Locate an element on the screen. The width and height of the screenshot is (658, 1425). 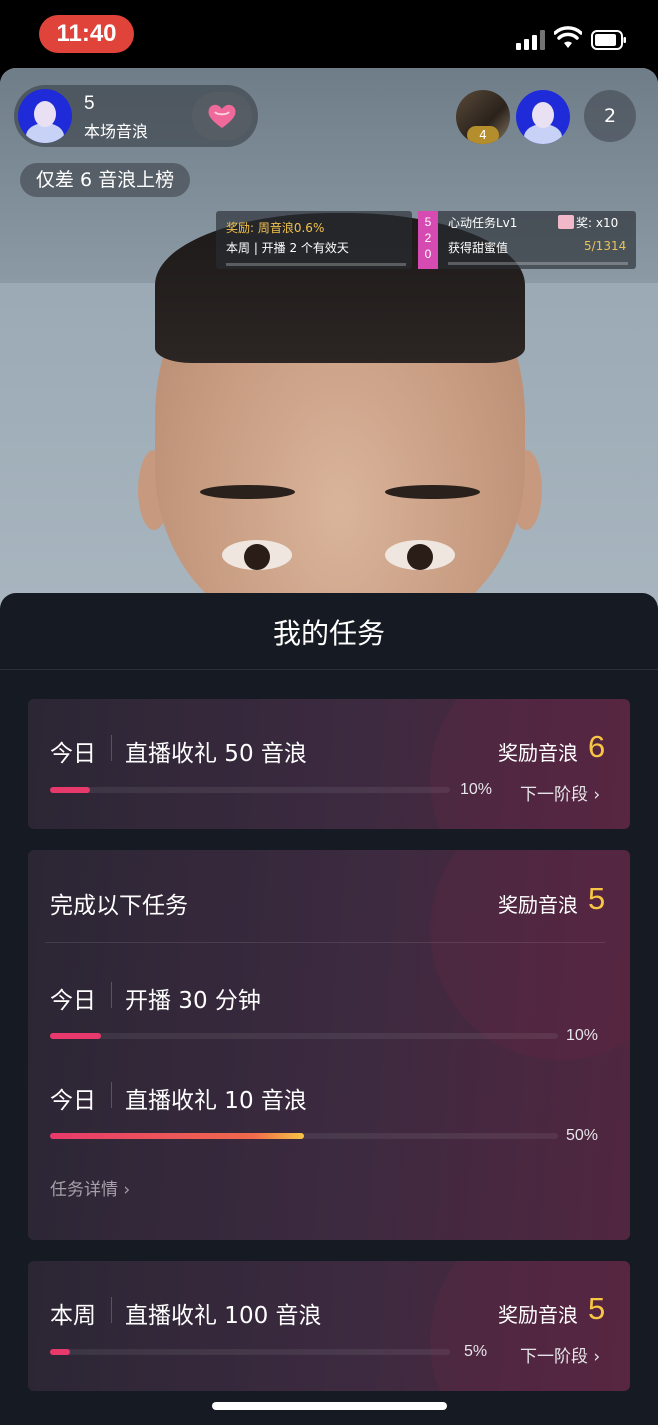
task-card-weekly-gift: 本周 直播收礼 100 音浪 奖励音浪 5 5% 下一阶段 › is located at coordinates (329, 1326).